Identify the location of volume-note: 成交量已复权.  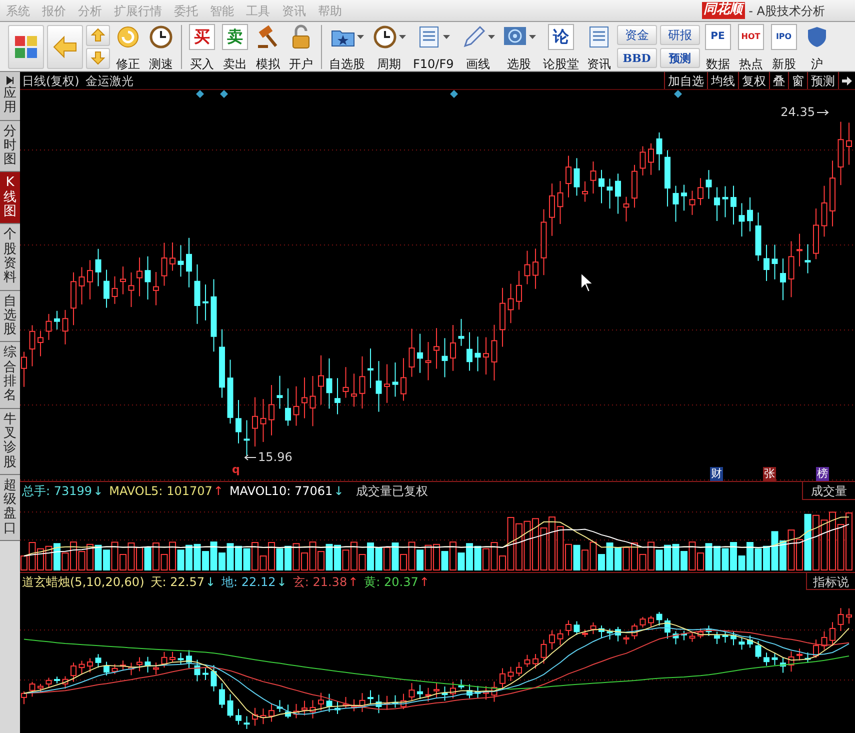
(392, 491).